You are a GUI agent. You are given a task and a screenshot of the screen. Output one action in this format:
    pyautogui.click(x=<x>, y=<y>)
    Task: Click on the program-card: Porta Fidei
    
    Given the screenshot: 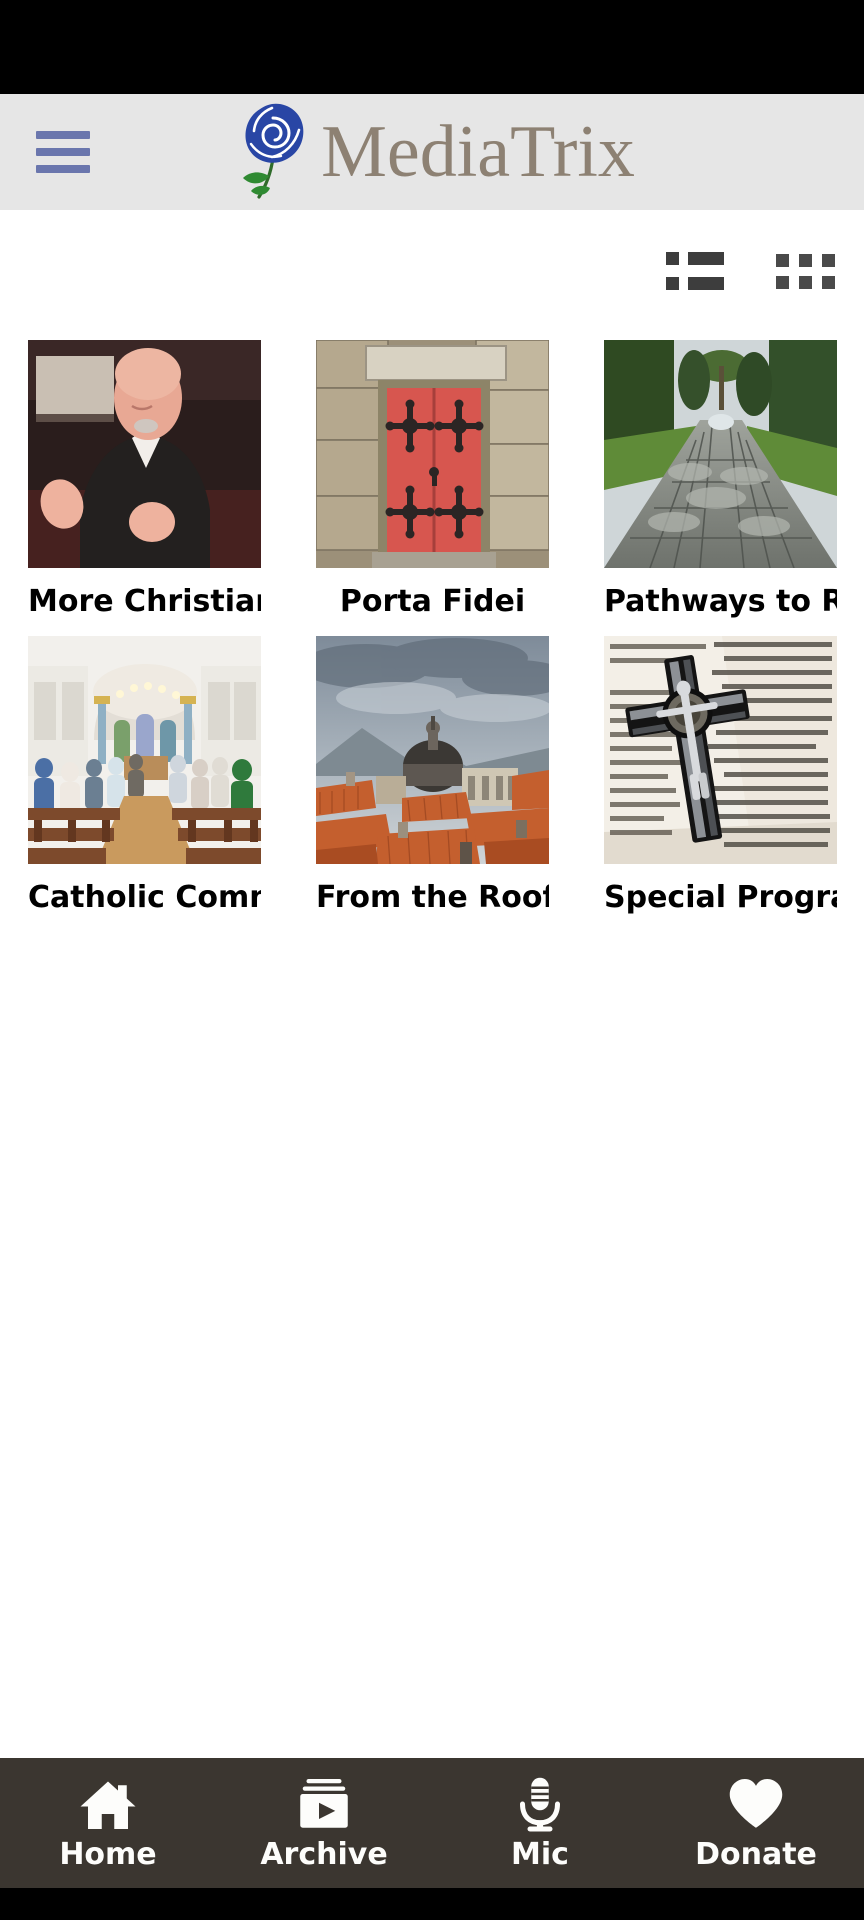 What is the action you would take?
    pyautogui.click(x=432, y=488)
    